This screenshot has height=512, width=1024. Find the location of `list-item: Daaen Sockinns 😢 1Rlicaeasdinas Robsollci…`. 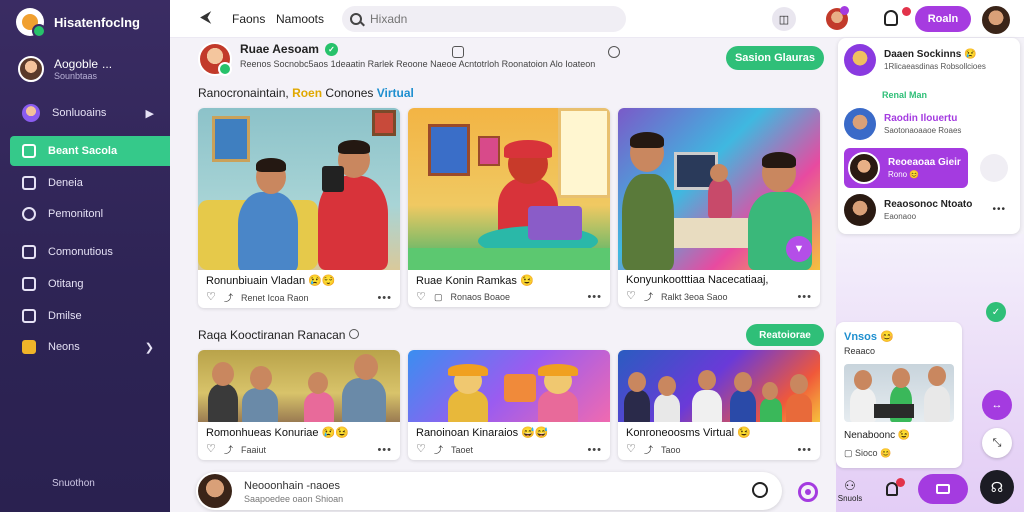

list-item: Daaen Sockinns 😢 1Rlicaeasdinas Robsollci… is located at coordinates (930, 60).